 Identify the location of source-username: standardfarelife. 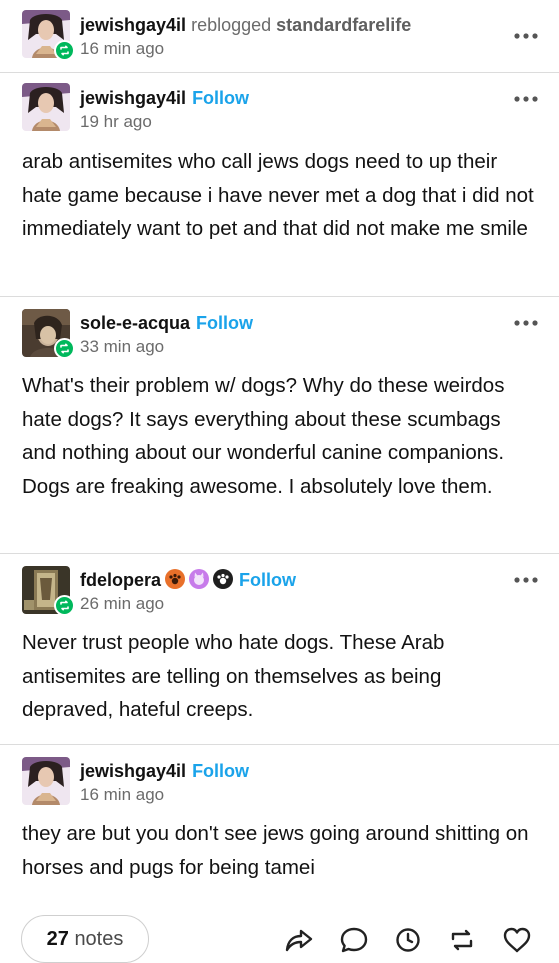
(343, 25).